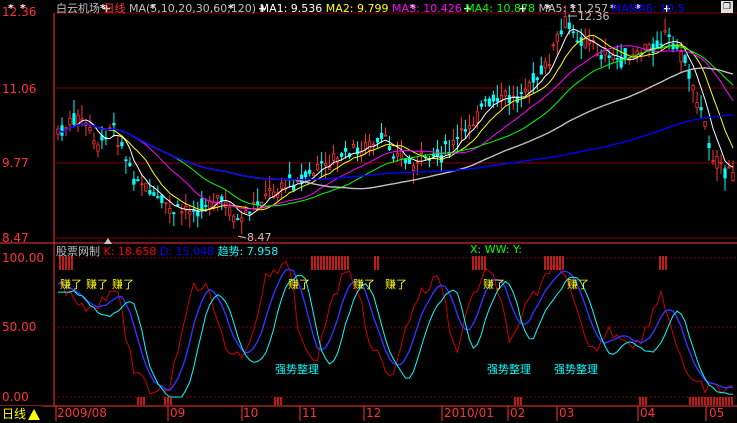 The width and height of the screenshot is (737, 423). What do you see at coordinates (21, 414) in the screenshot?
I see `period-tab: 日线` at bounding box center [21, 414].